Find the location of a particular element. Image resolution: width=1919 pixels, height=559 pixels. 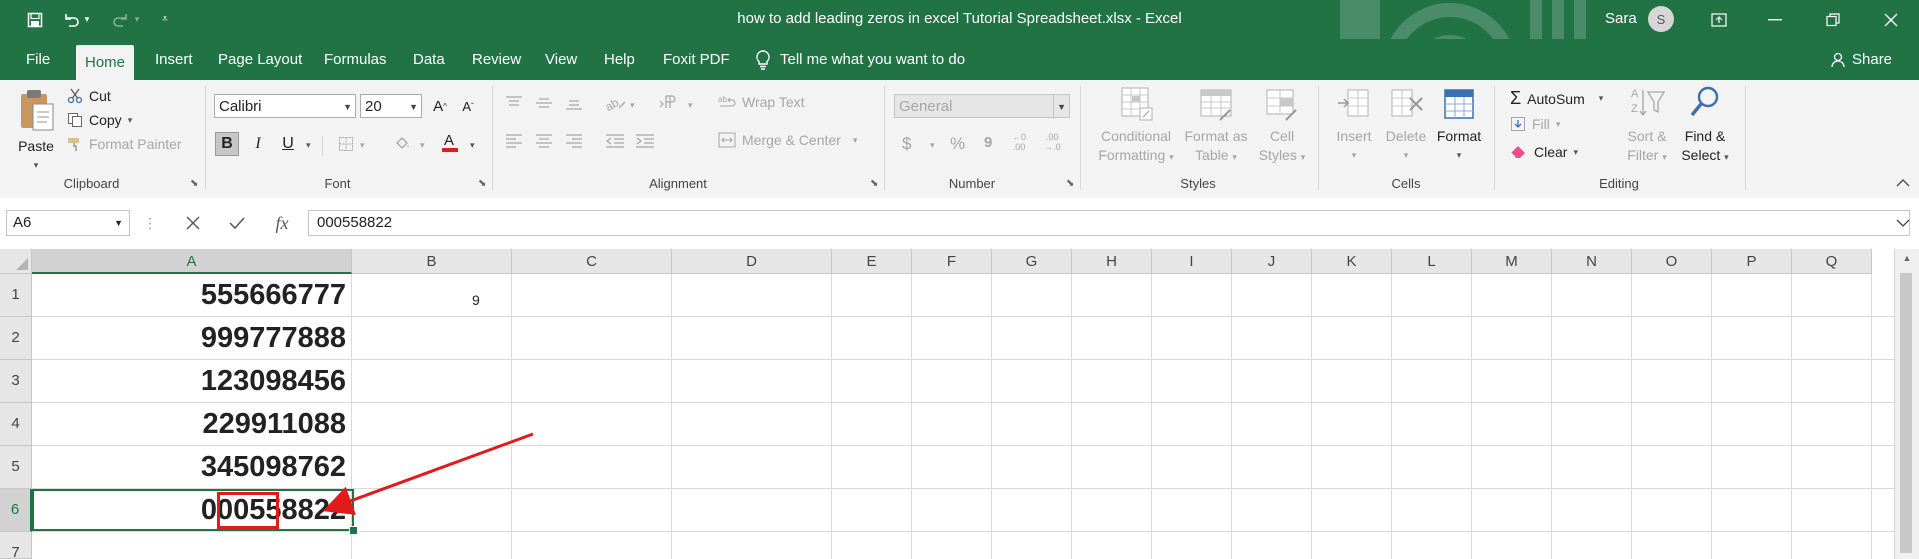

find-select-button: Find & Select ▾ is located at coordinates (1705, 125).